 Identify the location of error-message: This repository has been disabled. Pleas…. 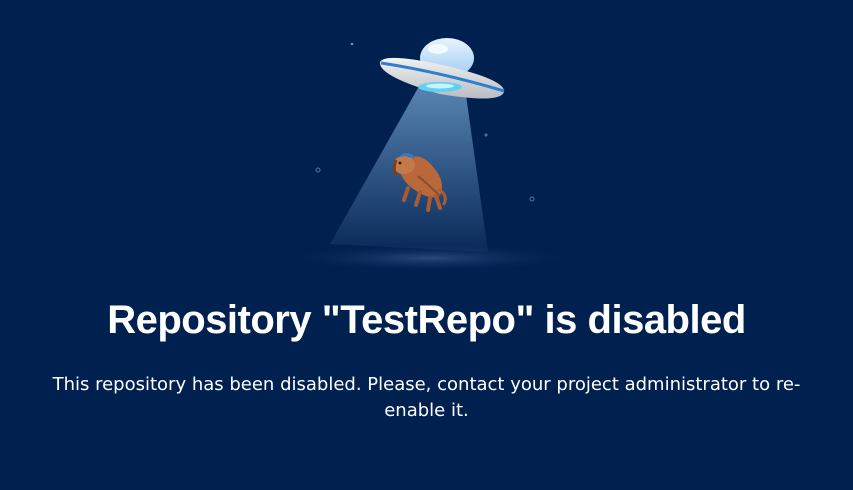
(426, 397).